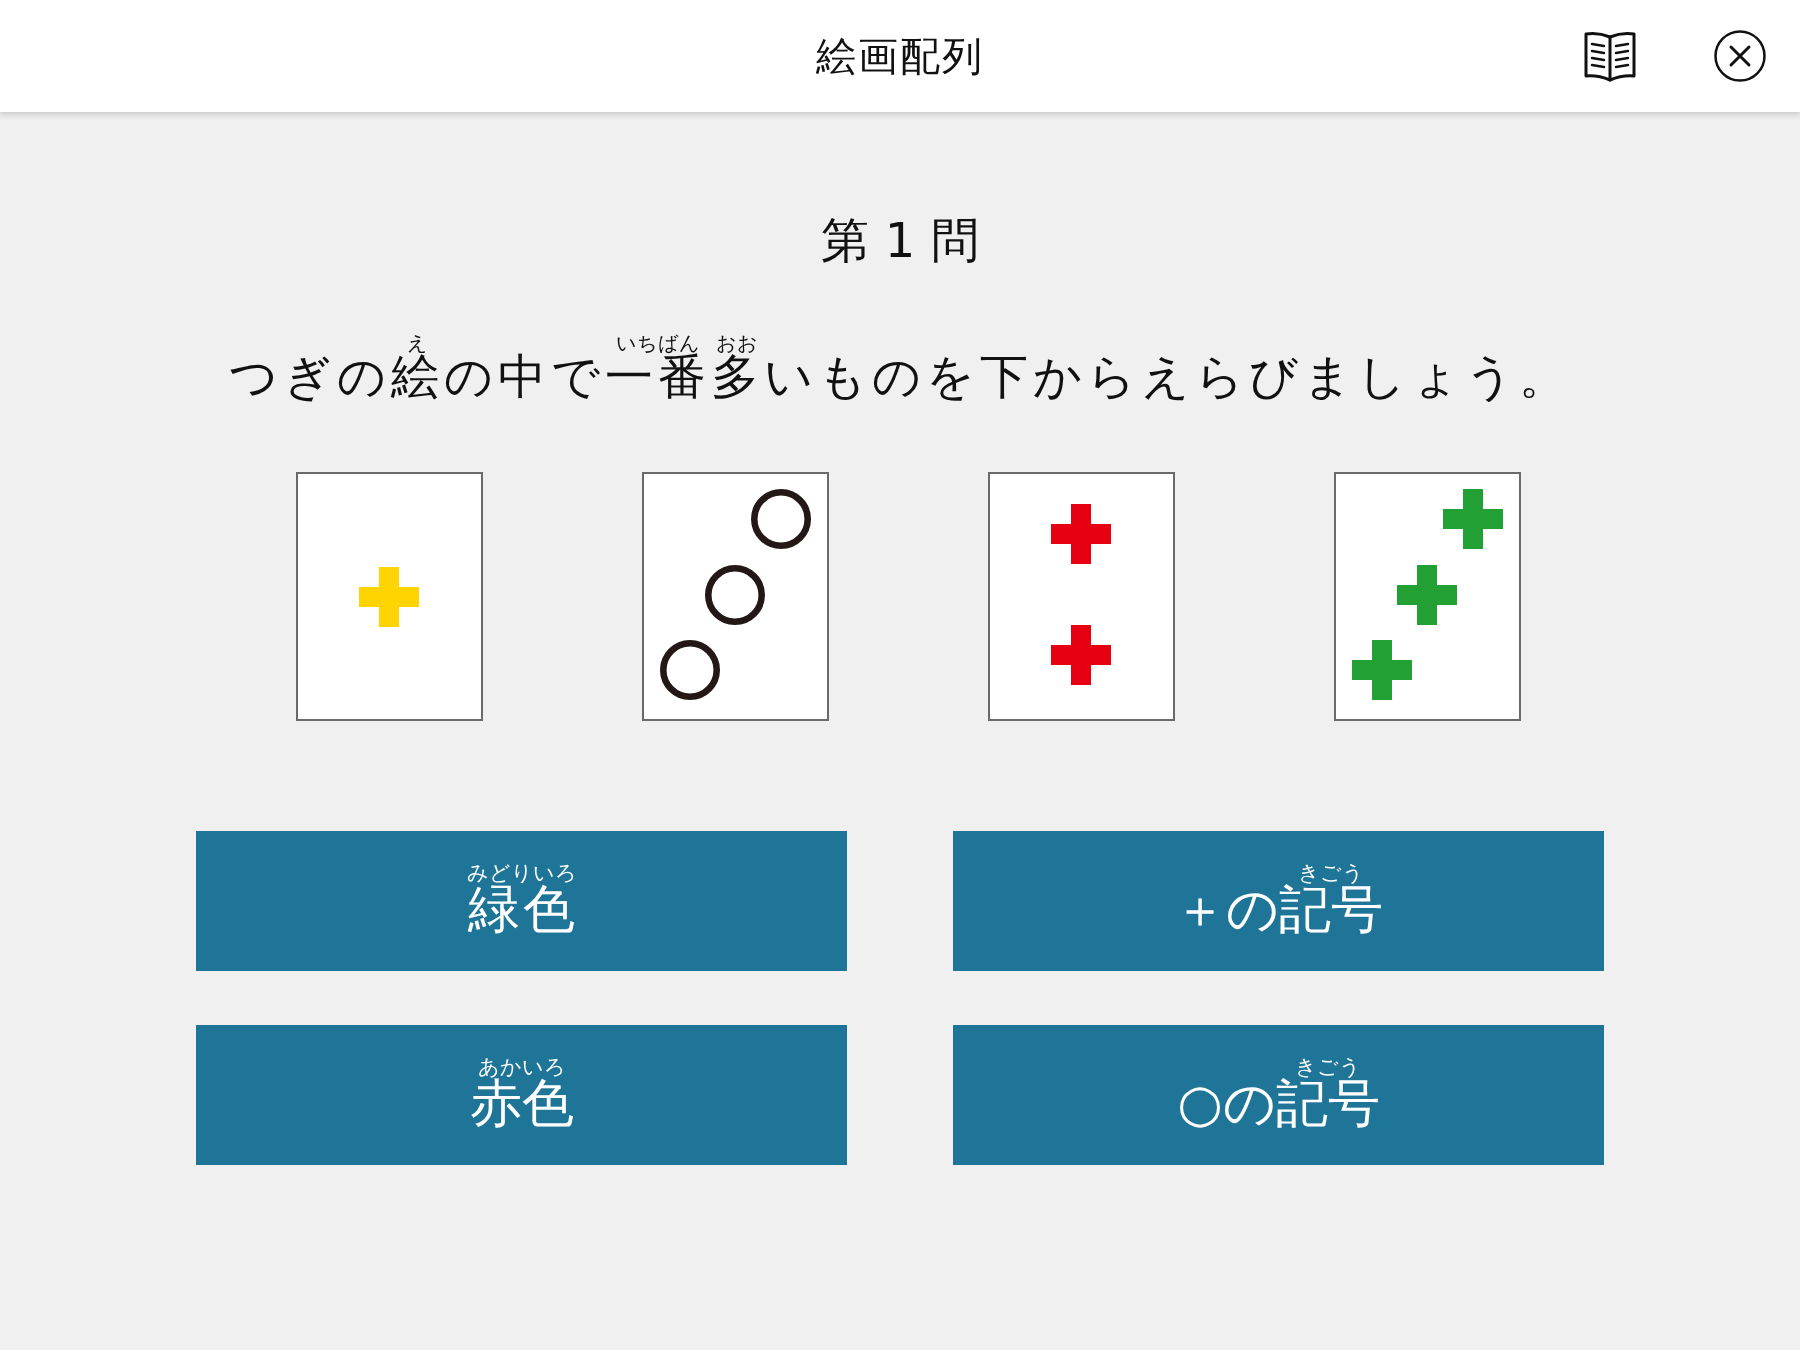  What do you see at coordinates (1278, 1095) in the screenshot?
I see `answer-button: ○の記号 きごう` at bounding box center [1278, 1095].